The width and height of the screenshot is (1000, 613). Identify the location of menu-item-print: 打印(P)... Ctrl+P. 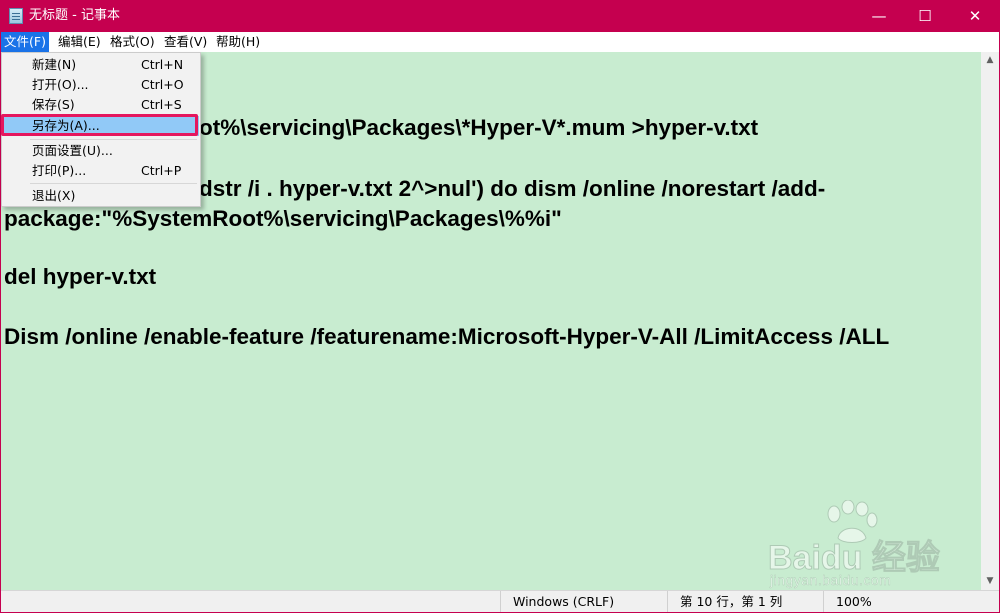
(101, 171).